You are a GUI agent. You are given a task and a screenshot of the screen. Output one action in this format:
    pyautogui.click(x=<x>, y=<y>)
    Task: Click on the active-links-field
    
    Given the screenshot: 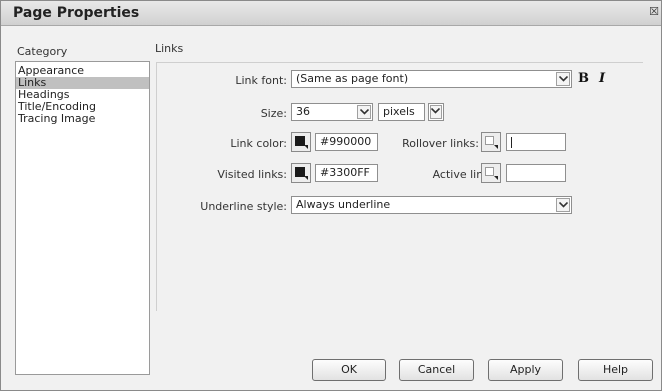 What is the action you would take?
    pyautogui.click(x=536, y=173)
    